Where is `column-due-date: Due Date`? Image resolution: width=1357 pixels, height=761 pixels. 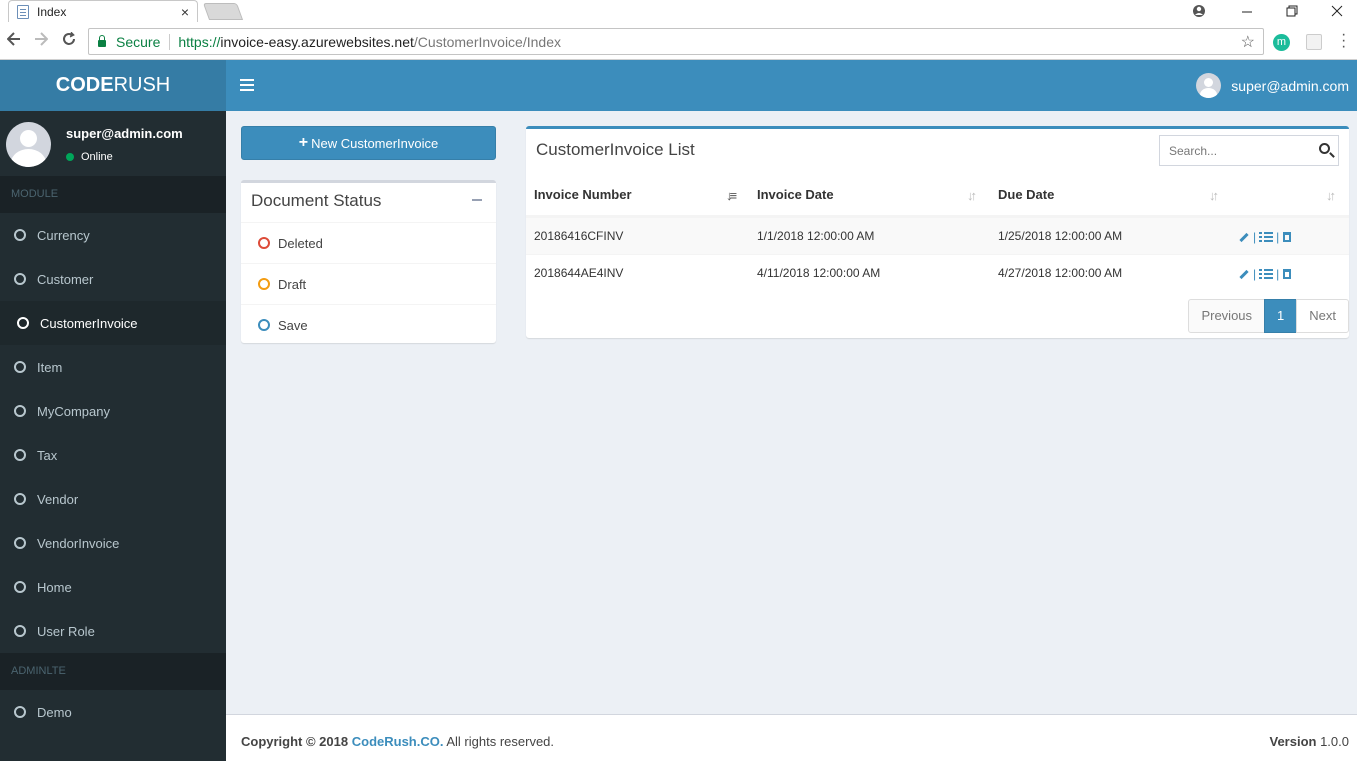
column-due-date: Due Date is located at coordinates (1026, 195).